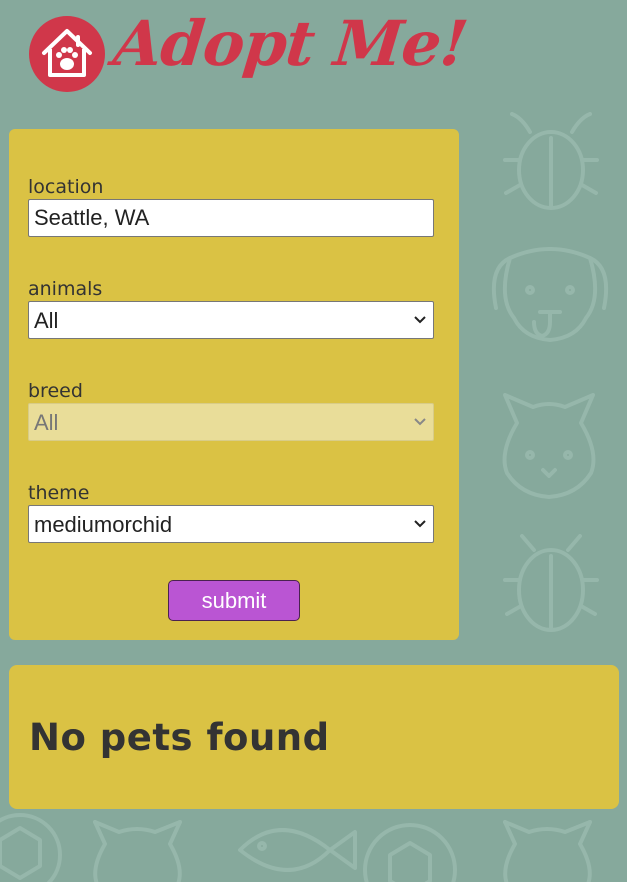 Image resolution: width=627 pixels, height=882 pixels. I want to click on site-logo-text: Adopt Me!, so click(290, 43).